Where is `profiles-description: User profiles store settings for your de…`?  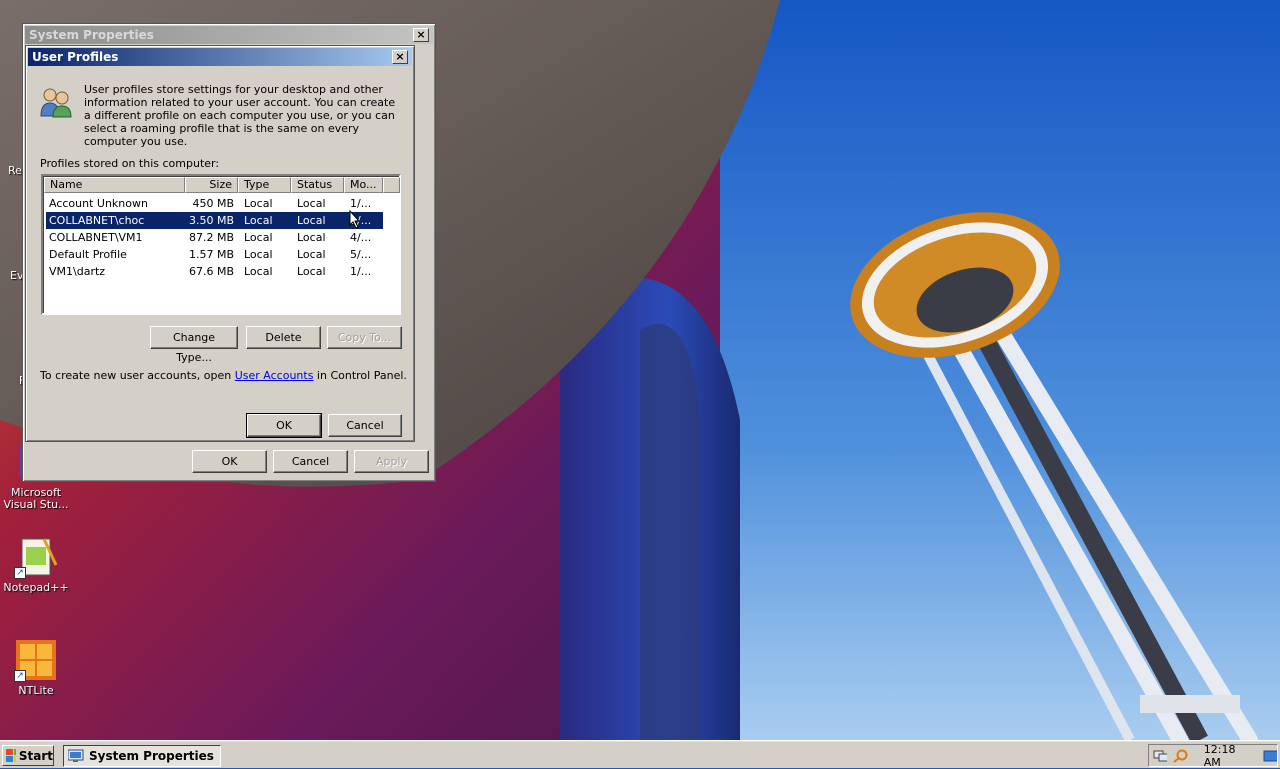 profiles-description: User profiles store settings for your de… is located at coordinates (240, 115).